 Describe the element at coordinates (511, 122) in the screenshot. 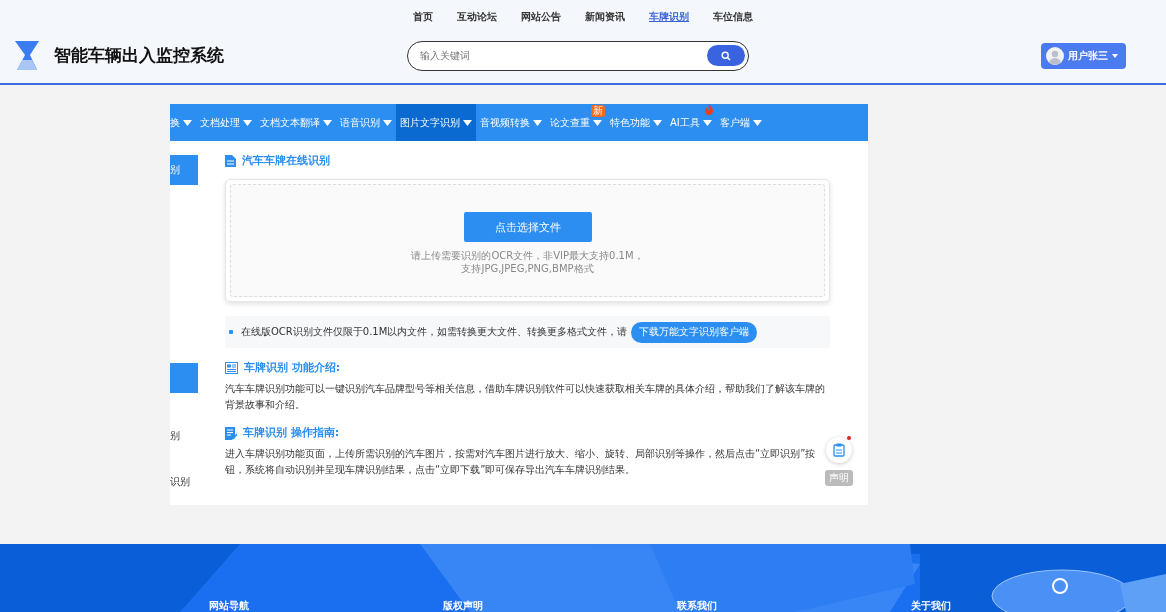

I see `menu-tab: 音视频转换` at that location.